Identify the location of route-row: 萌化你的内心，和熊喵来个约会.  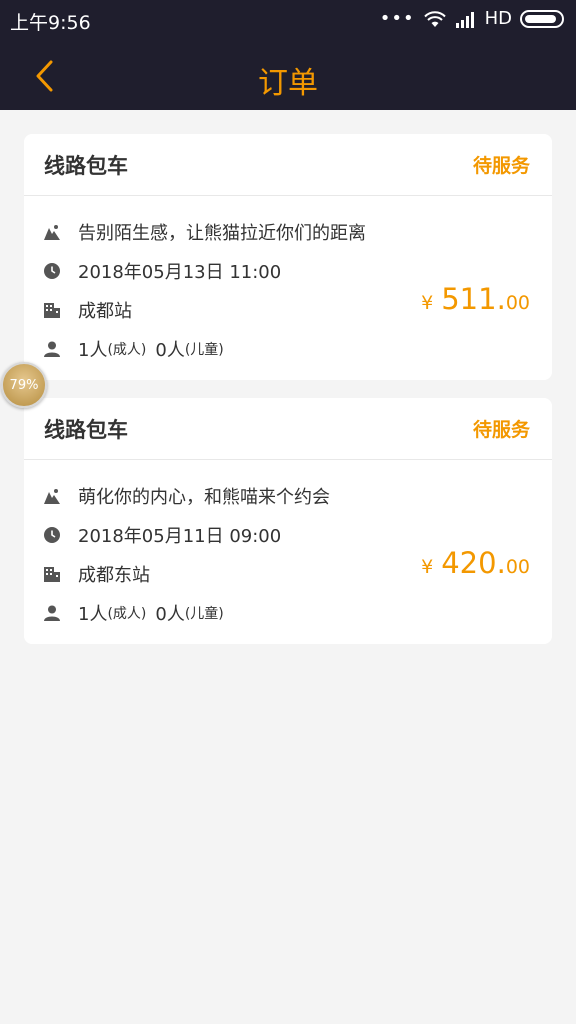
(288, 495).